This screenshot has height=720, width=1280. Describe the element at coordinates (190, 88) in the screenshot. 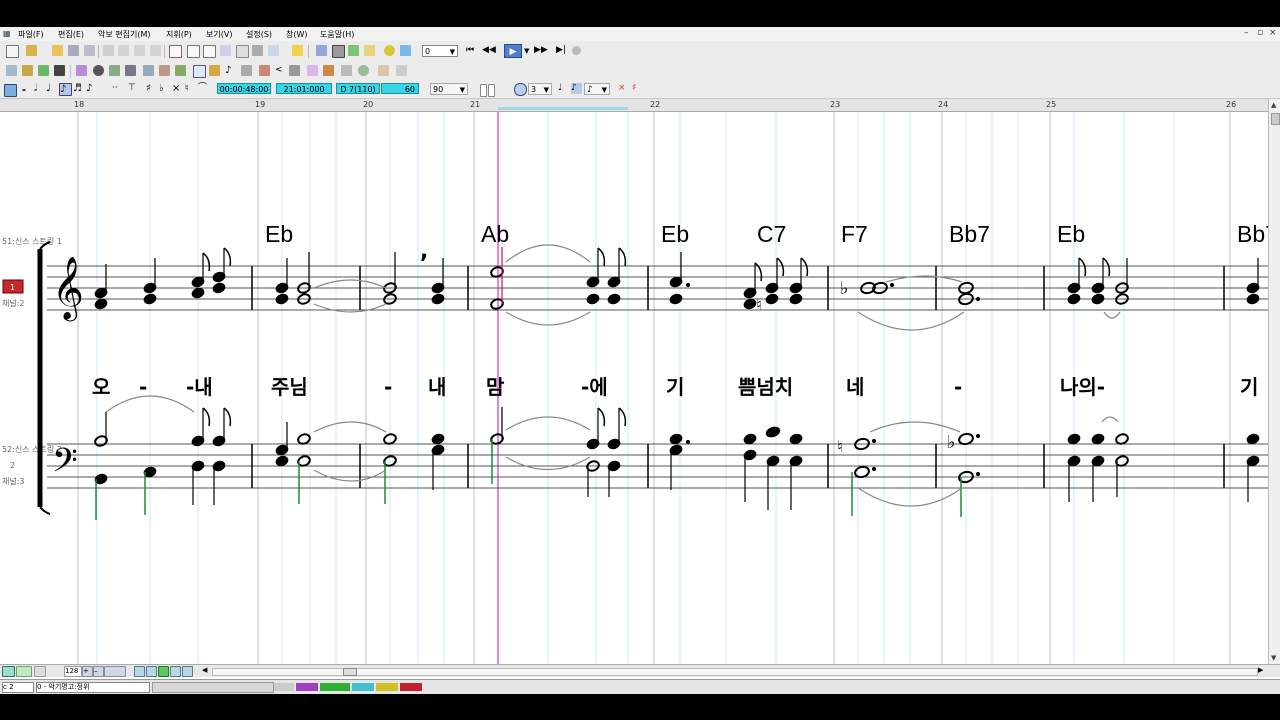

I see `natural-icon: ♮` at that location.